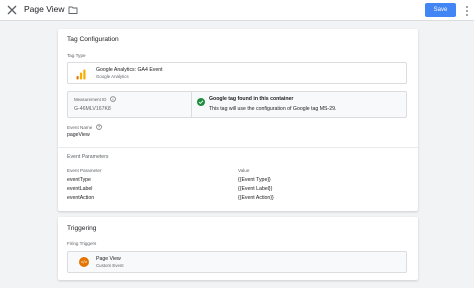 This screenshot has width=474, height=288. Describe the element at coordinates (78, 135) in the screenshot. I see `event-name-value: pageView` at that location.